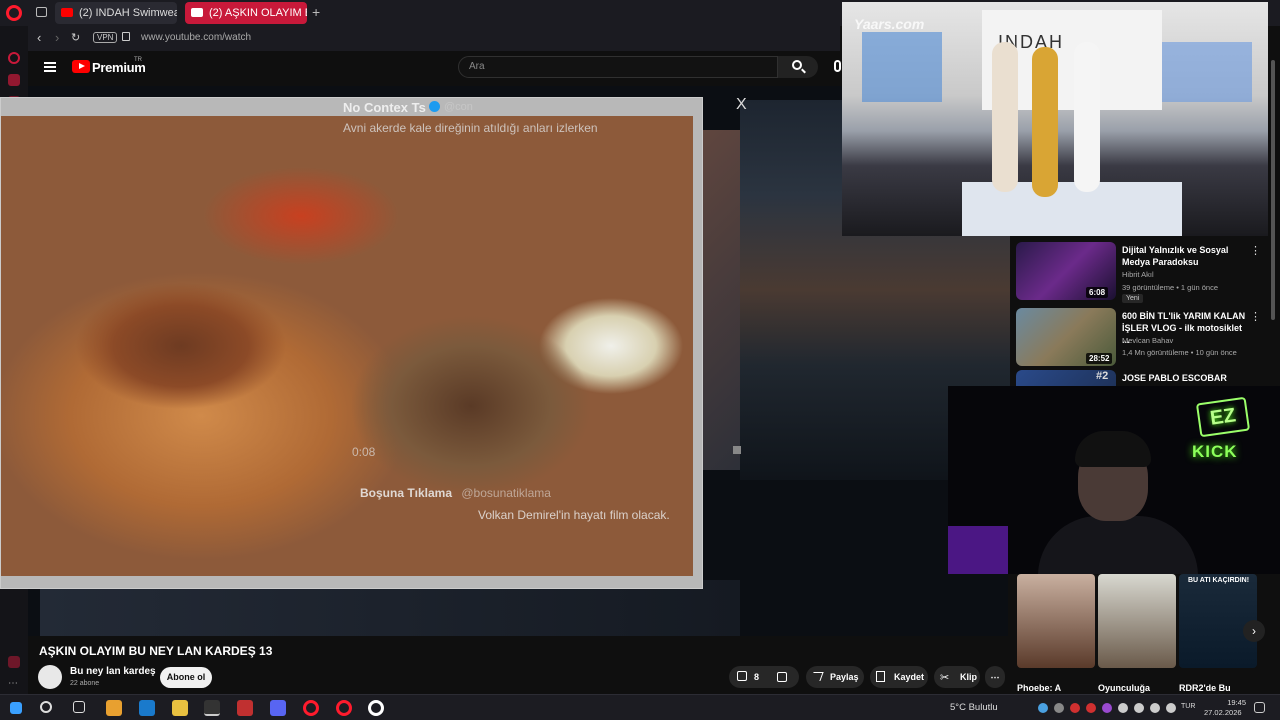 The height and width of the screenshot is (720, 1280). I want to click on reload-icon: ↻, so click(75, 37).